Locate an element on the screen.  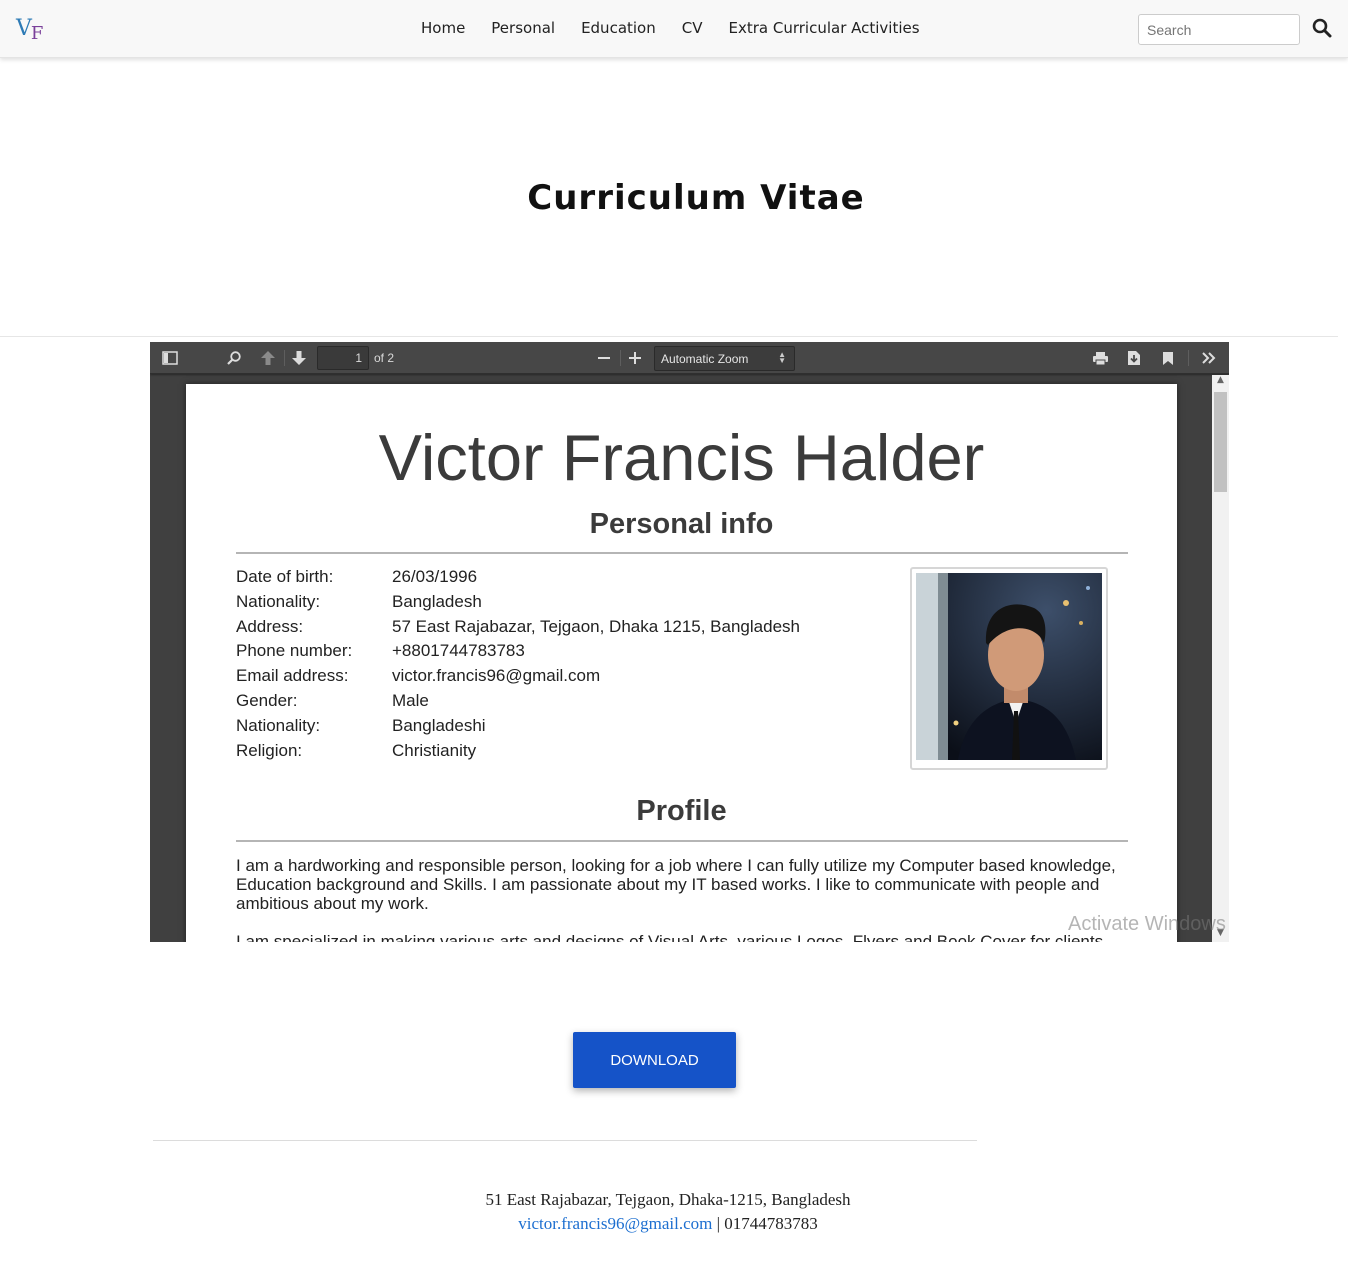
info-label: Gender: is located at coordinates (267, 700).